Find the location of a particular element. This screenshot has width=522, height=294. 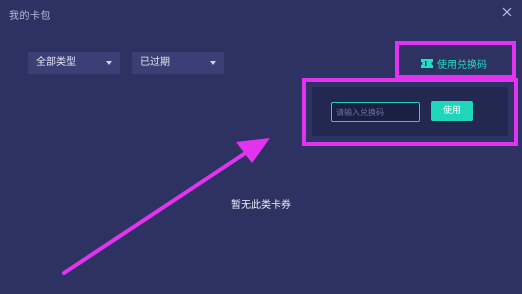

status-filter-select: 已过期 is located at coordinates (178, 63).